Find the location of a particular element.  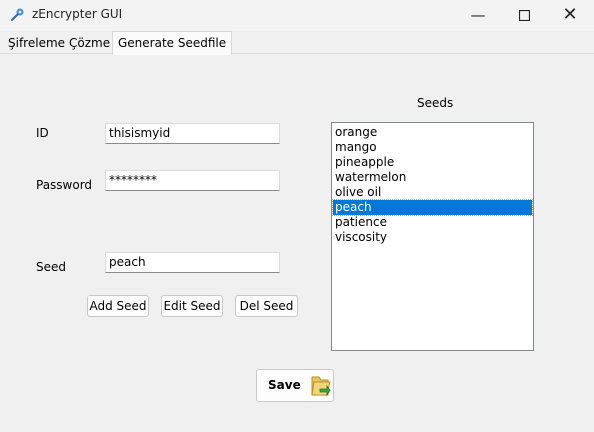

tab-cozme: Çözme is located at coordinates (89, 43).